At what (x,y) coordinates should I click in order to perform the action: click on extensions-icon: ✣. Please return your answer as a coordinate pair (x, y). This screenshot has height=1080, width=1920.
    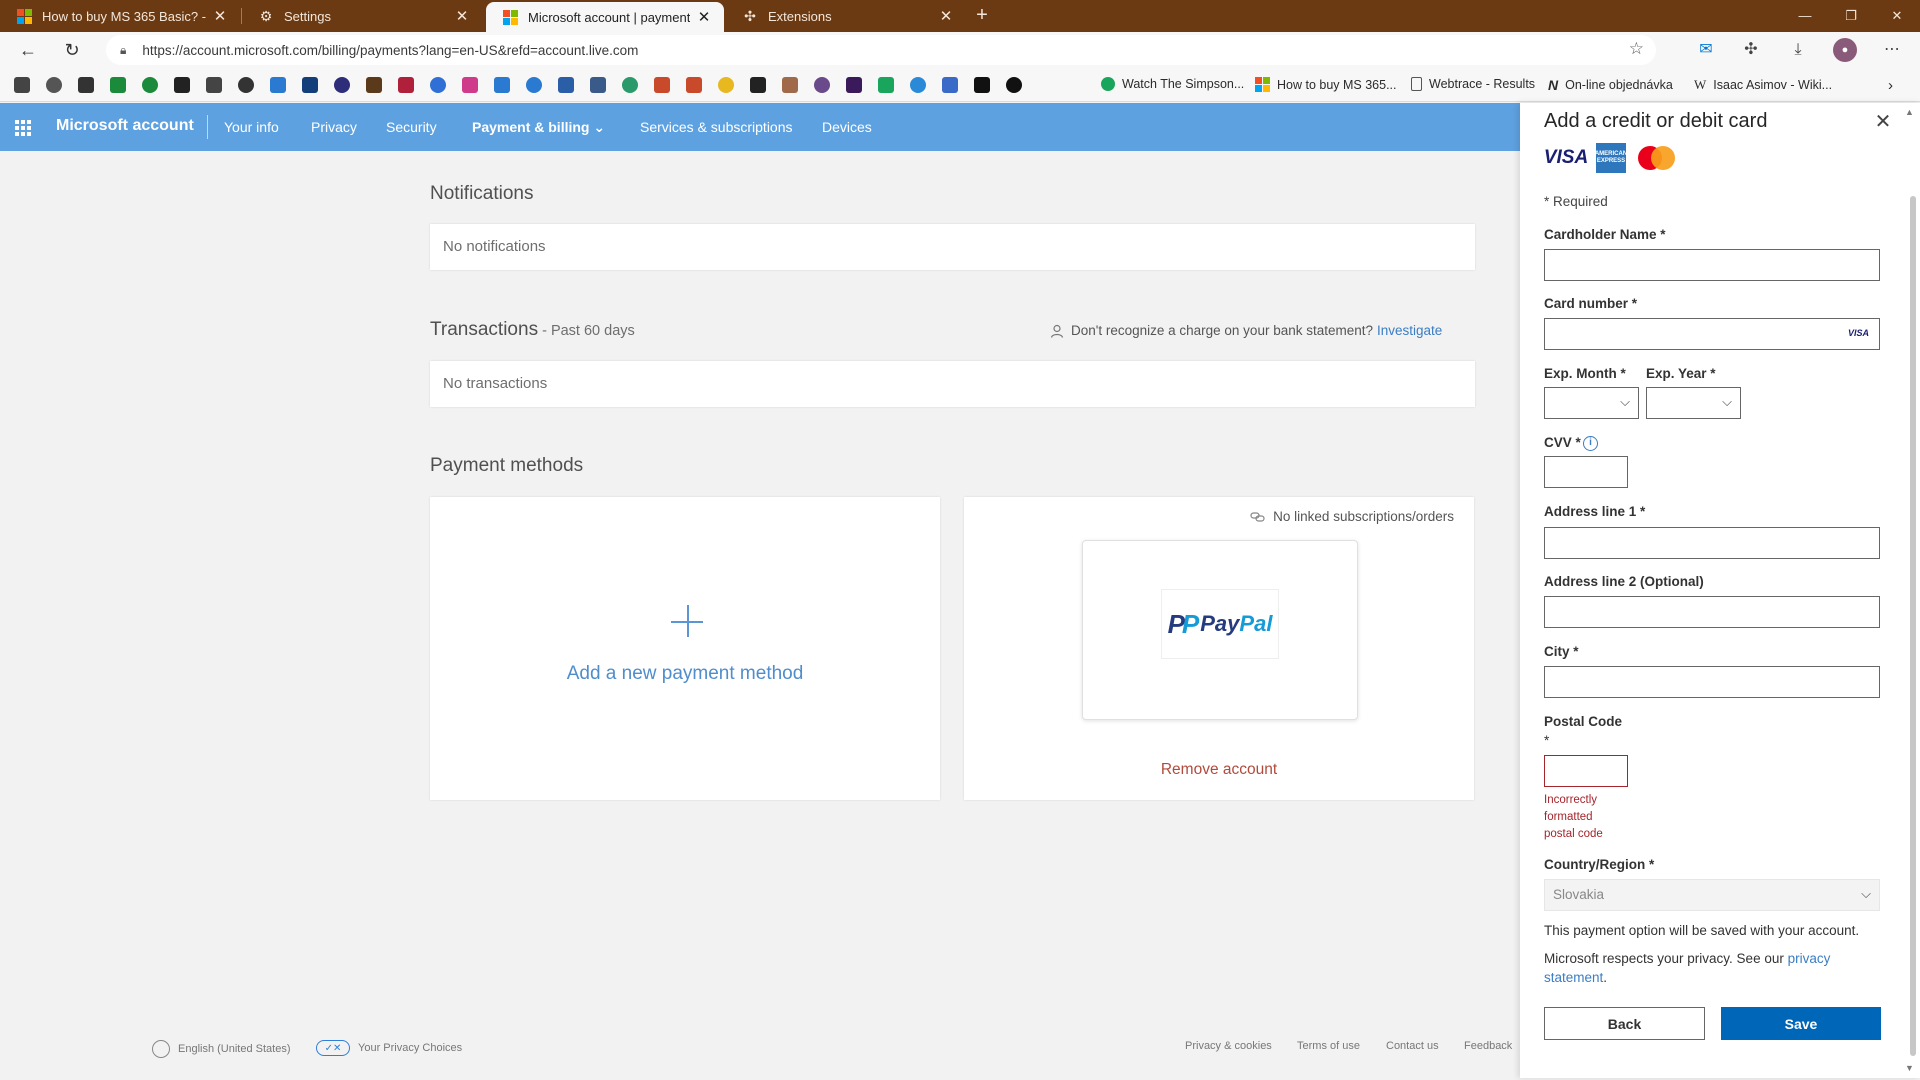
    Looking at the image, I should click on (1751, 50).